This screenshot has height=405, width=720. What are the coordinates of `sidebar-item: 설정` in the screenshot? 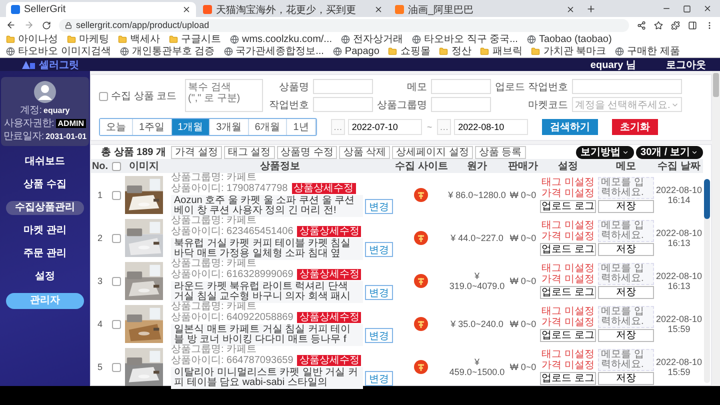 It's located at (45, 277).